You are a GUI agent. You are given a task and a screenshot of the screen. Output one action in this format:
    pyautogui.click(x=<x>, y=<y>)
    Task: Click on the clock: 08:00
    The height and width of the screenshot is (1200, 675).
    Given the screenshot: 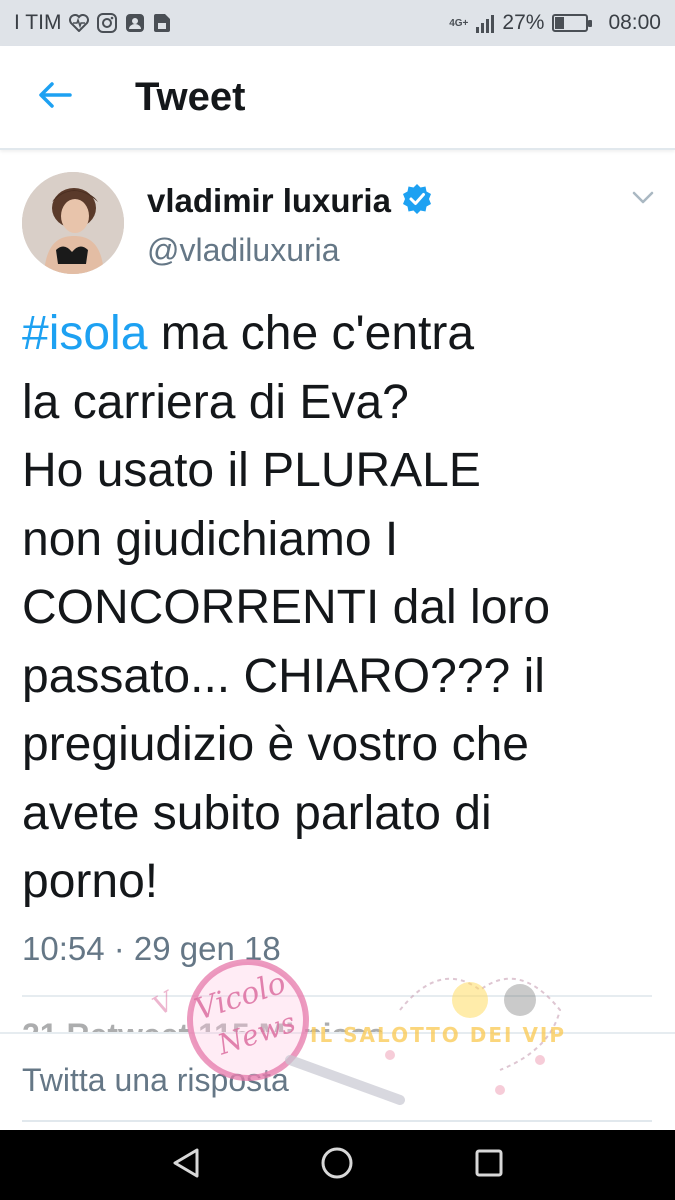 What is the action you would take?
    pyautogui.click(x=634, y=22)
    